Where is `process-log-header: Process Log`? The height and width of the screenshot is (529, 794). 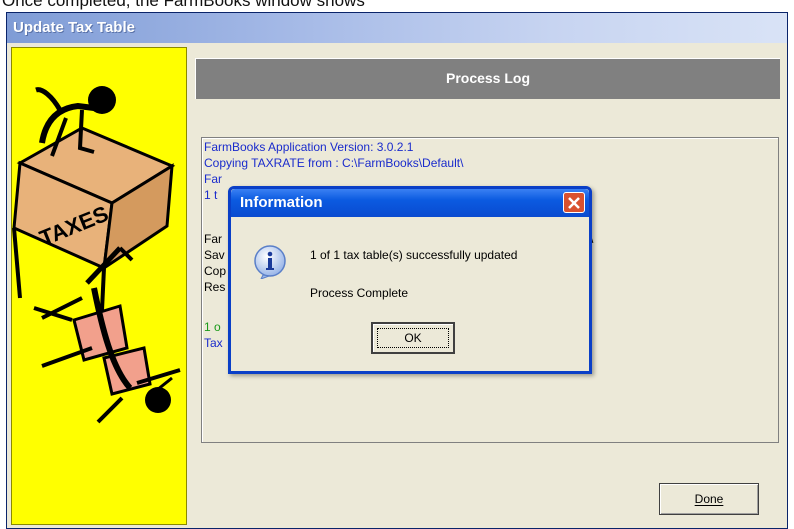 process-log-header: Process Log is located at coordinates (487, 78).